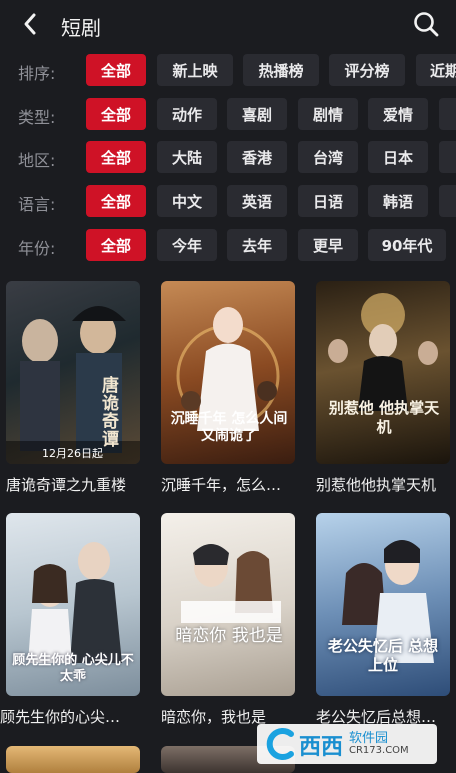 The image size is (456, 773). I want to click on poster-title: 暗恋你 我也是, so click(229, 636).